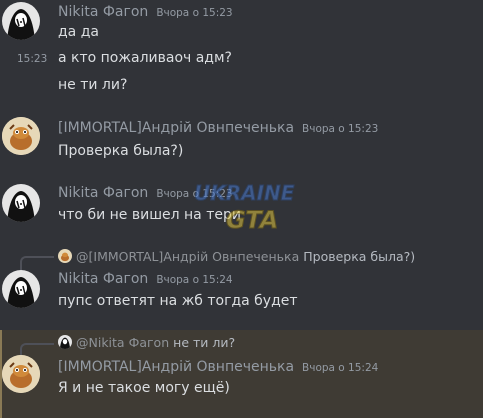 The image size is (483, 418). Describe the element at coordinates (37, 263) in the screenshot. I see `reply-spine` at that location.